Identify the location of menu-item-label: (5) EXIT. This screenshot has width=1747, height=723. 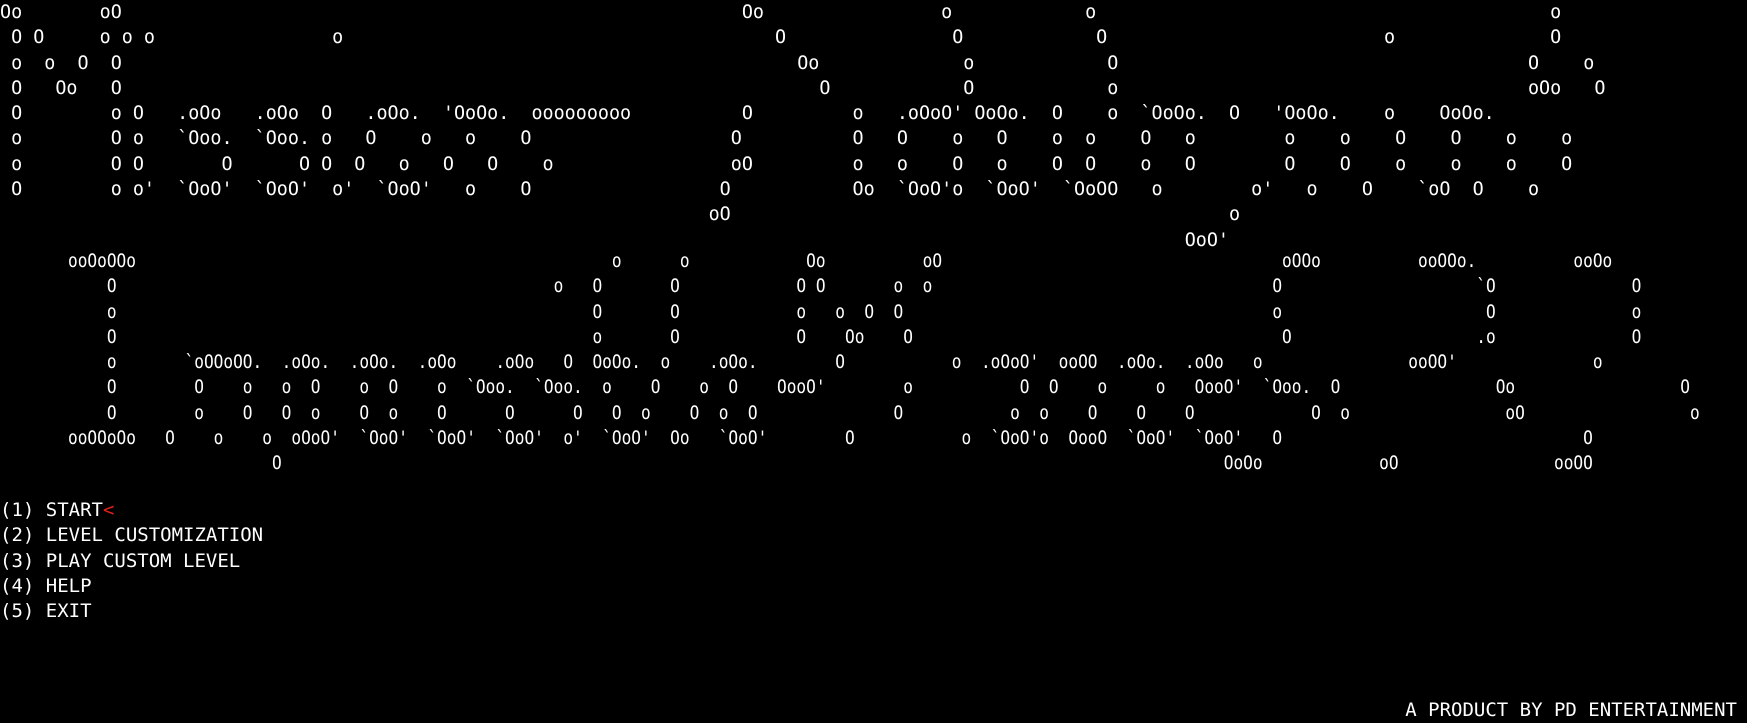
(46, 611).